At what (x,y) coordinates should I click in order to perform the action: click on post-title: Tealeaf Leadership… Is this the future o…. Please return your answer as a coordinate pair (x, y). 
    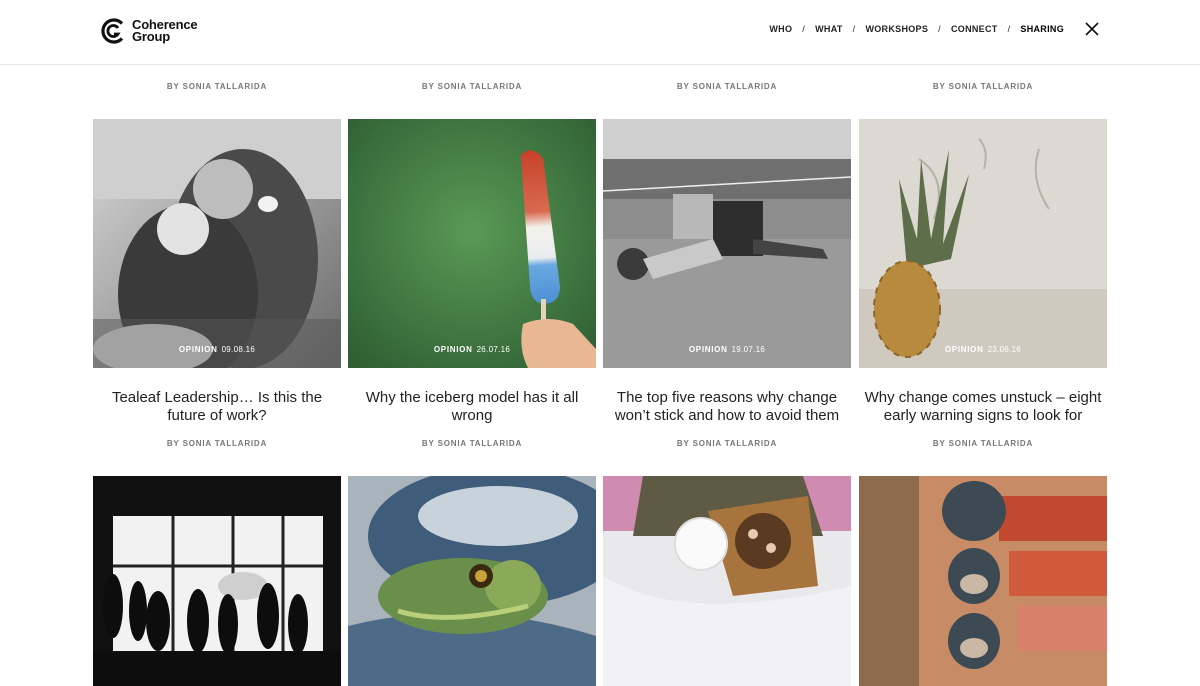
    Looking at the image, I should click on (217, 407).